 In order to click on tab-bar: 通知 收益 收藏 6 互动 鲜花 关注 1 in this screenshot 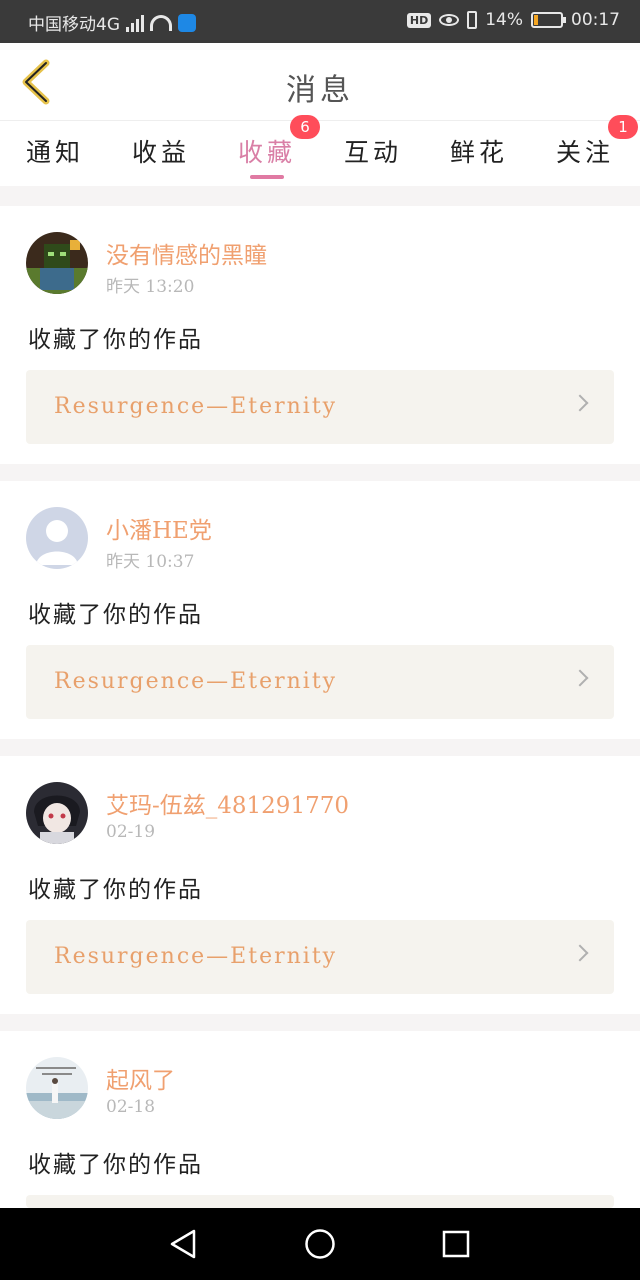, I will do `click(320, 150)`.